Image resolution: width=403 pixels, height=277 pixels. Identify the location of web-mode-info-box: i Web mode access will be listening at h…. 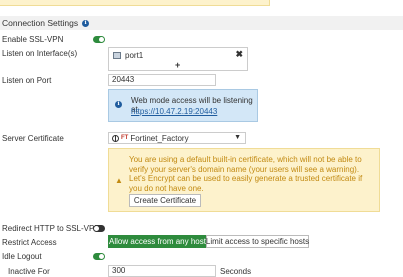
(183, 105).